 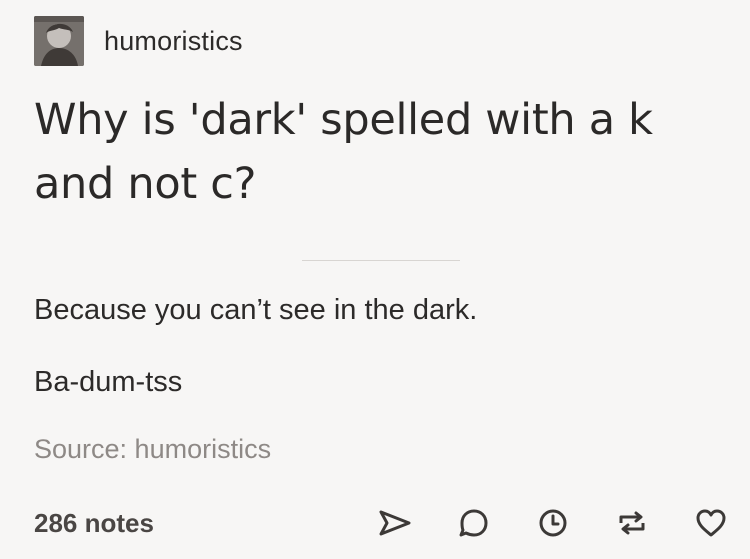 I want to click on post-footer: 286 notes, so click(x=382, y=523).